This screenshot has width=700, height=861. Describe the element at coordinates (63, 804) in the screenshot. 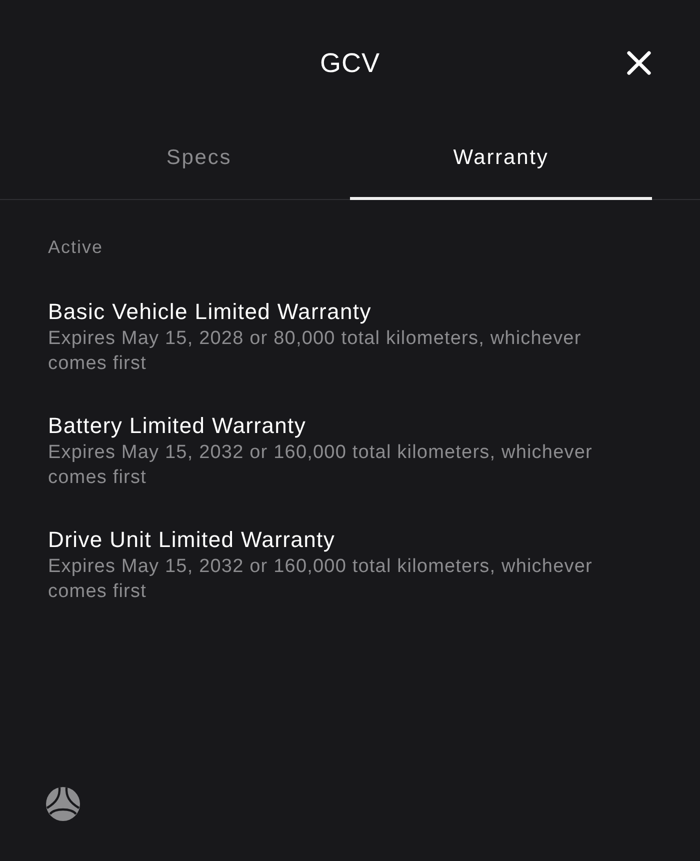

I see `steering-wheel-icon` at that location.